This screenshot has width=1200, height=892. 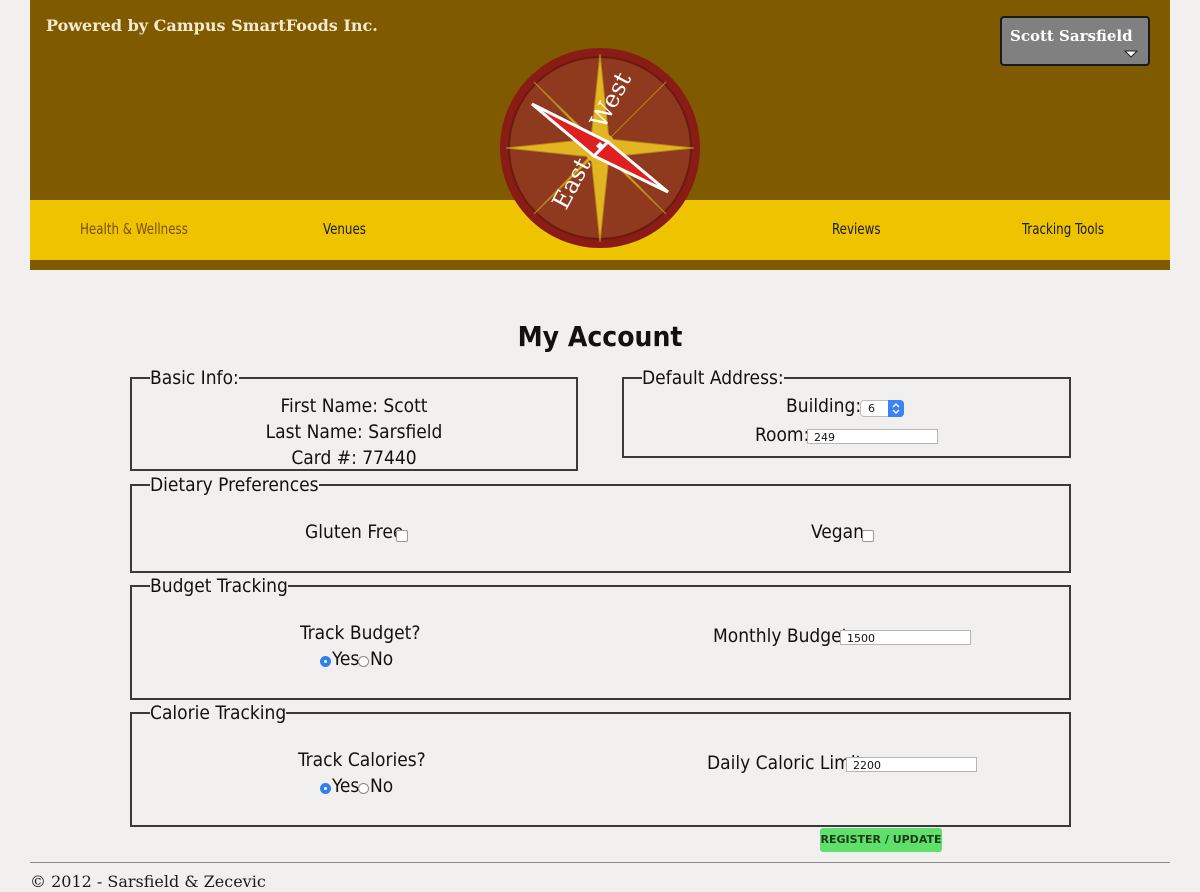 What do you see at coordinates (896, 408) in the screenshot?
I see `select-arrows-icon` at bounding box center [896, 408].